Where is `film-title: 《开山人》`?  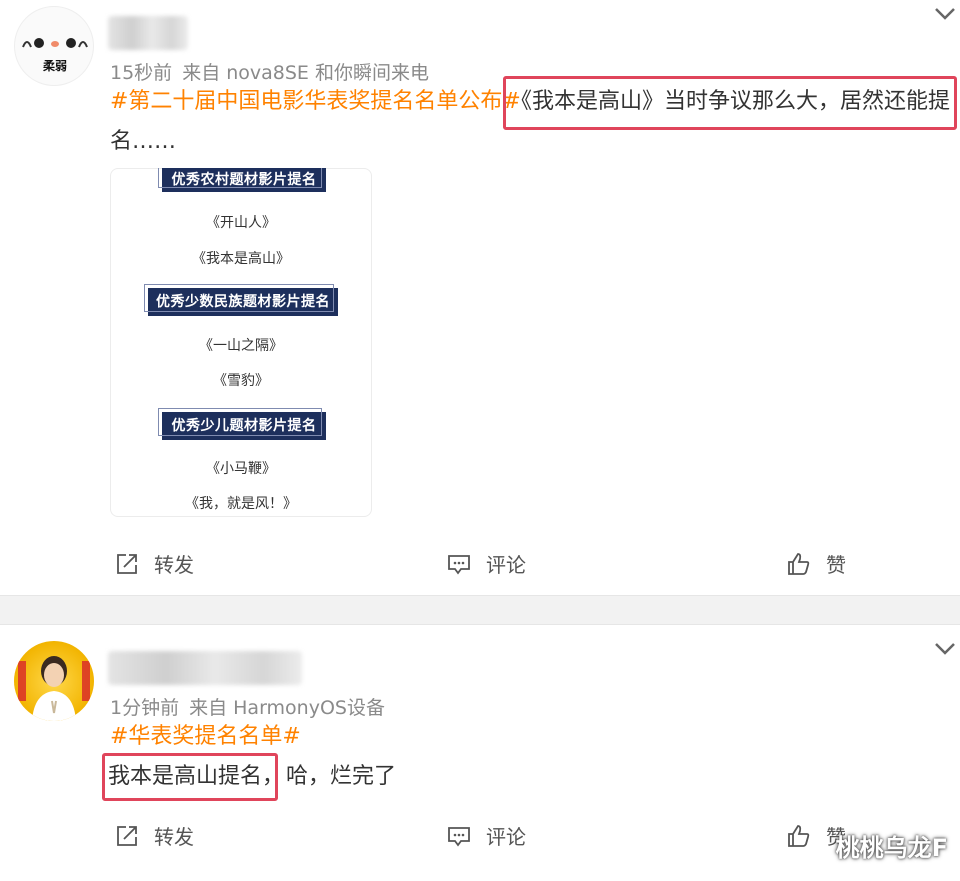 film-title: 《开山人》 is located at coordinates (241, 223).